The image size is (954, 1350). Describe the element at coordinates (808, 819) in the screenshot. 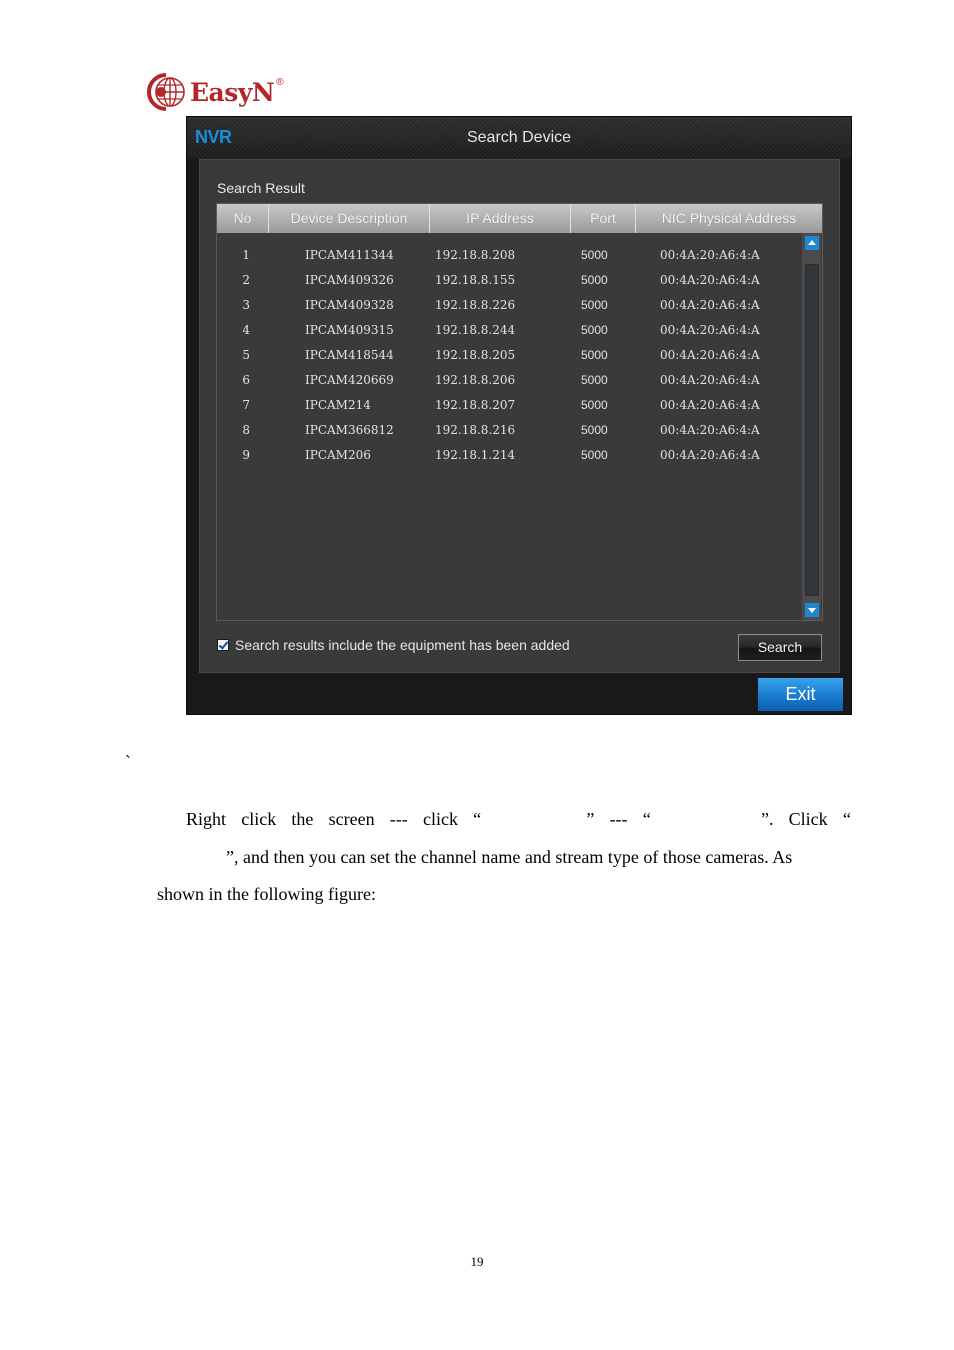

I see `word: Click` at that location.